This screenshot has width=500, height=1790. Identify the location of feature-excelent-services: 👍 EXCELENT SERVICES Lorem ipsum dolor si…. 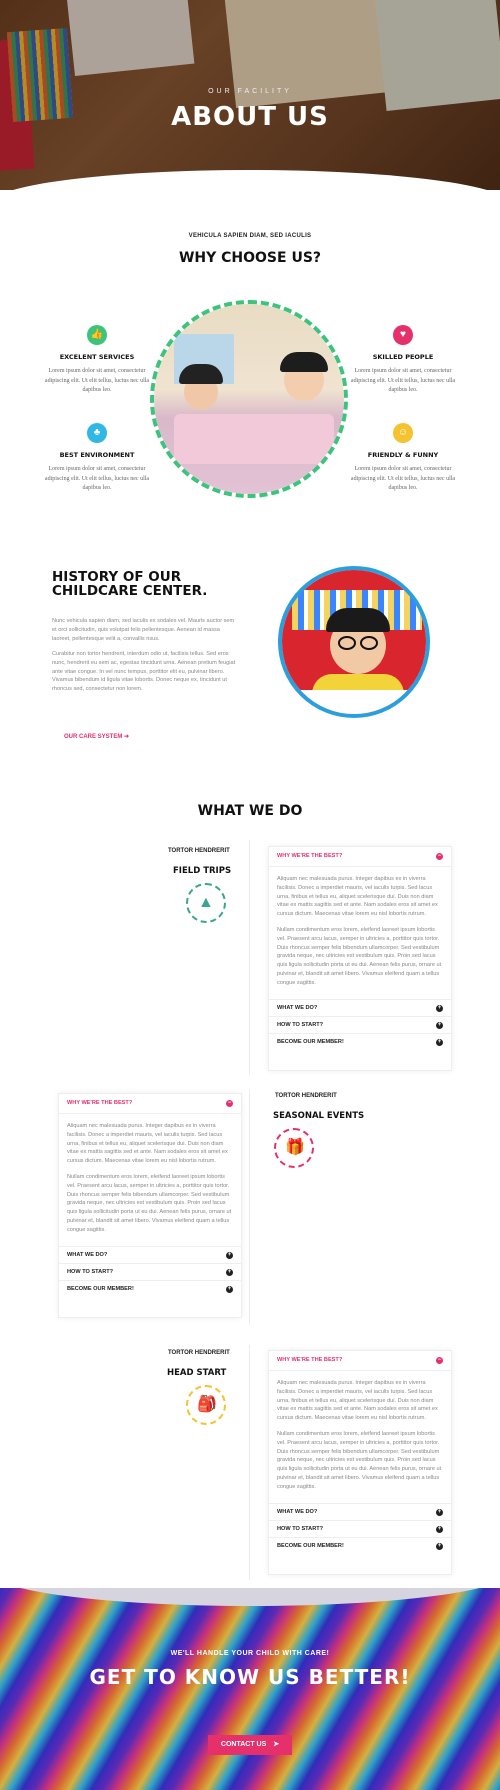
(97, 360).